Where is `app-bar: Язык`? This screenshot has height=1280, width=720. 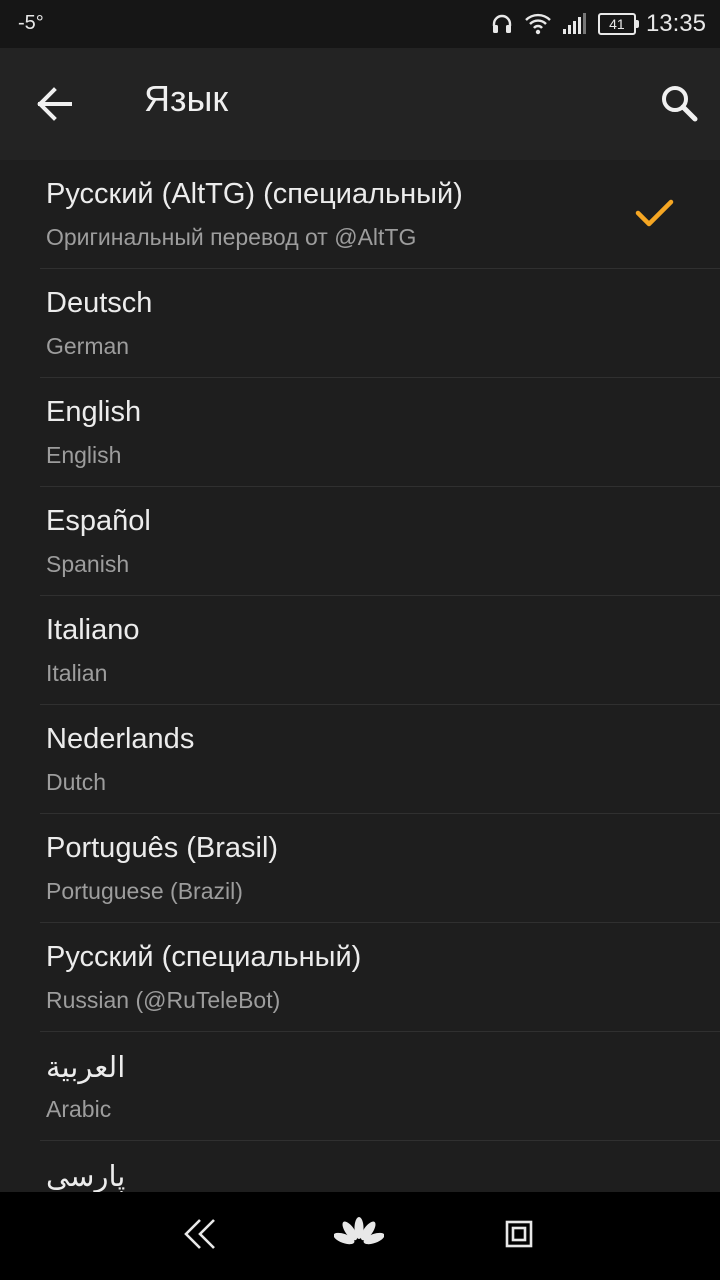 app-bar: Язык is located at coordinates (360, 104).